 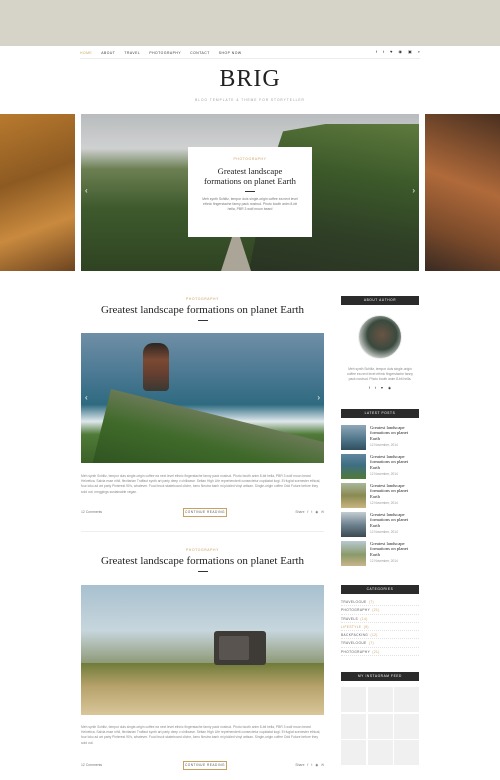 I want to click on post-title-rule, so click(x=202, y=571).